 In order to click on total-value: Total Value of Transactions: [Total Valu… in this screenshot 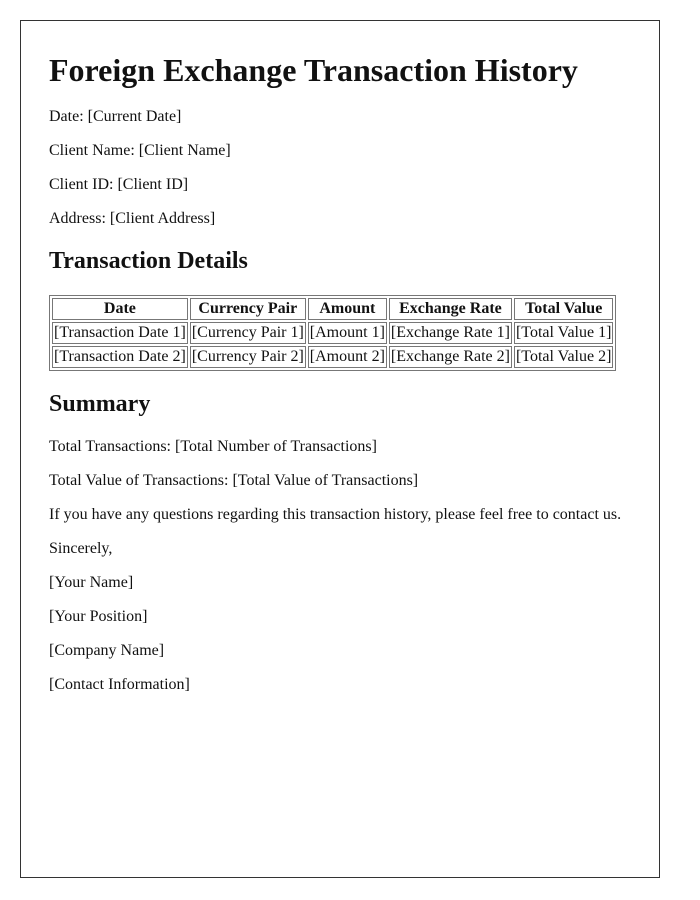, I will do `click(234, 480)`.